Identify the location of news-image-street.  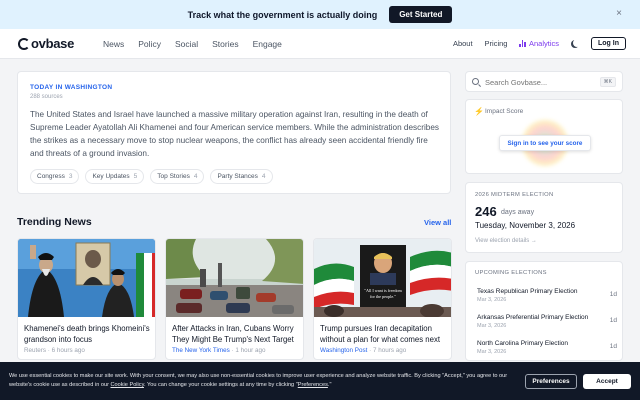
(234, 278).